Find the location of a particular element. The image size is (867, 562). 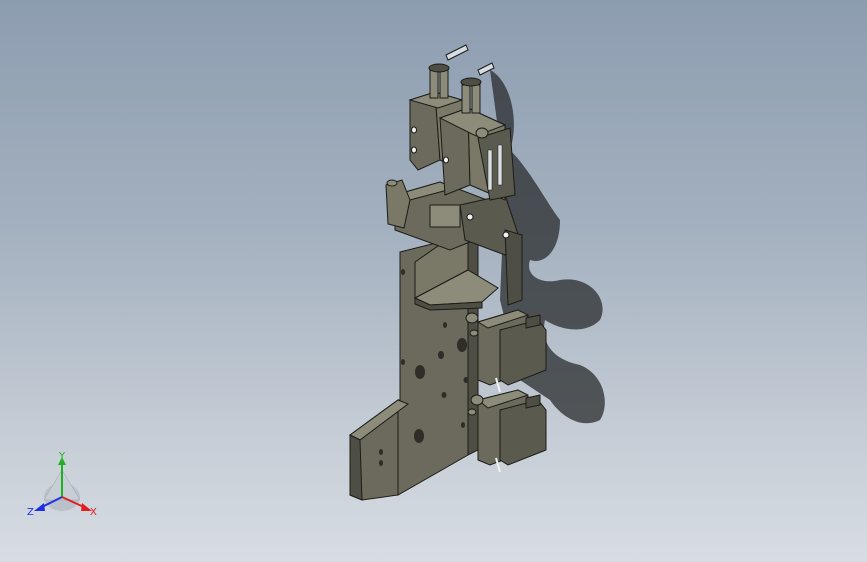

cylinder-right is located at coordinates (477, 131).